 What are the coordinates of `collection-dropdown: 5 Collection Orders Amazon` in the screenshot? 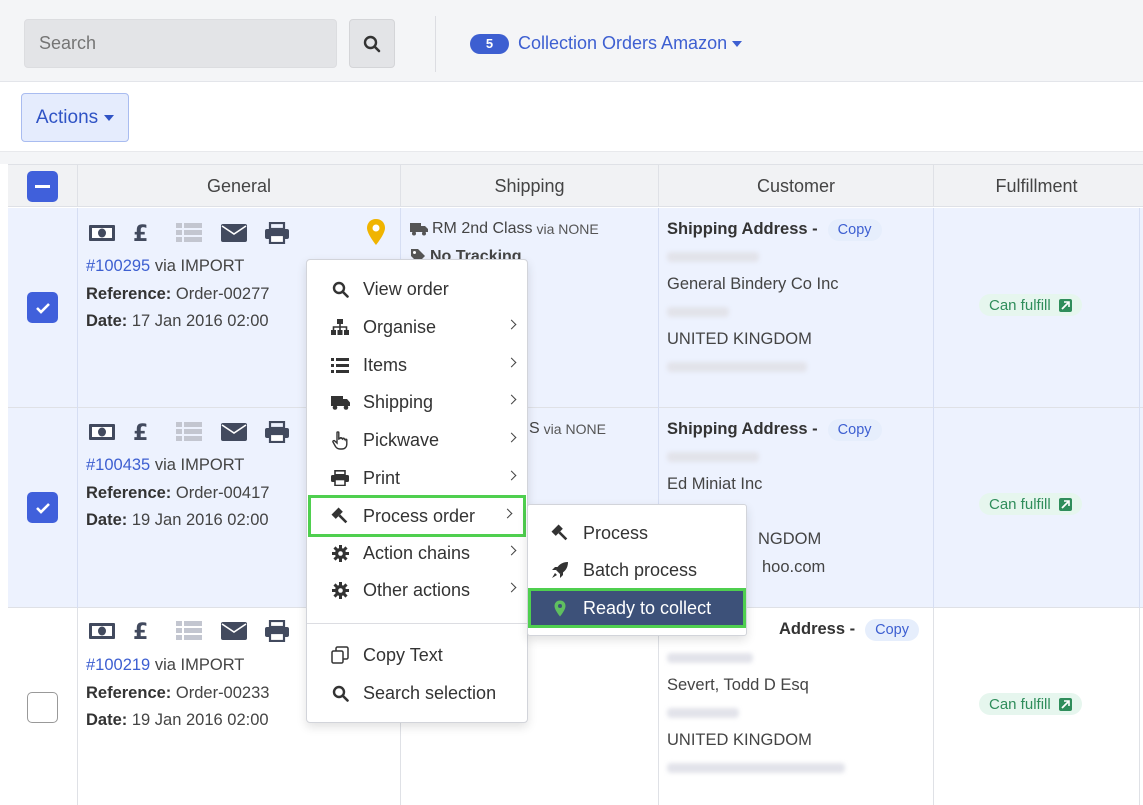 It's located at (606, 43).